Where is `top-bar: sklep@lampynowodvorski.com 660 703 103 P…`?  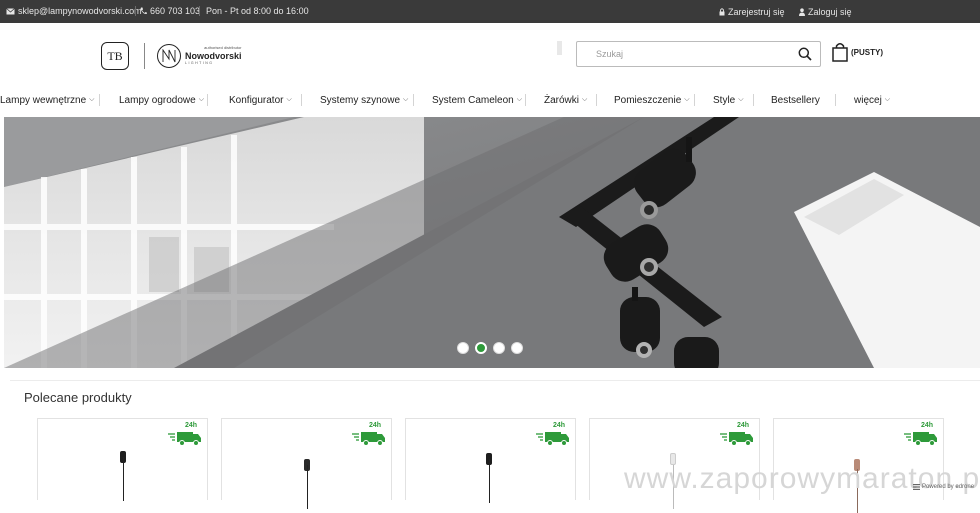 top-bar: sklep@lampynowodvorski.com 660 703 103 P… is located at coordinates (490, 11).